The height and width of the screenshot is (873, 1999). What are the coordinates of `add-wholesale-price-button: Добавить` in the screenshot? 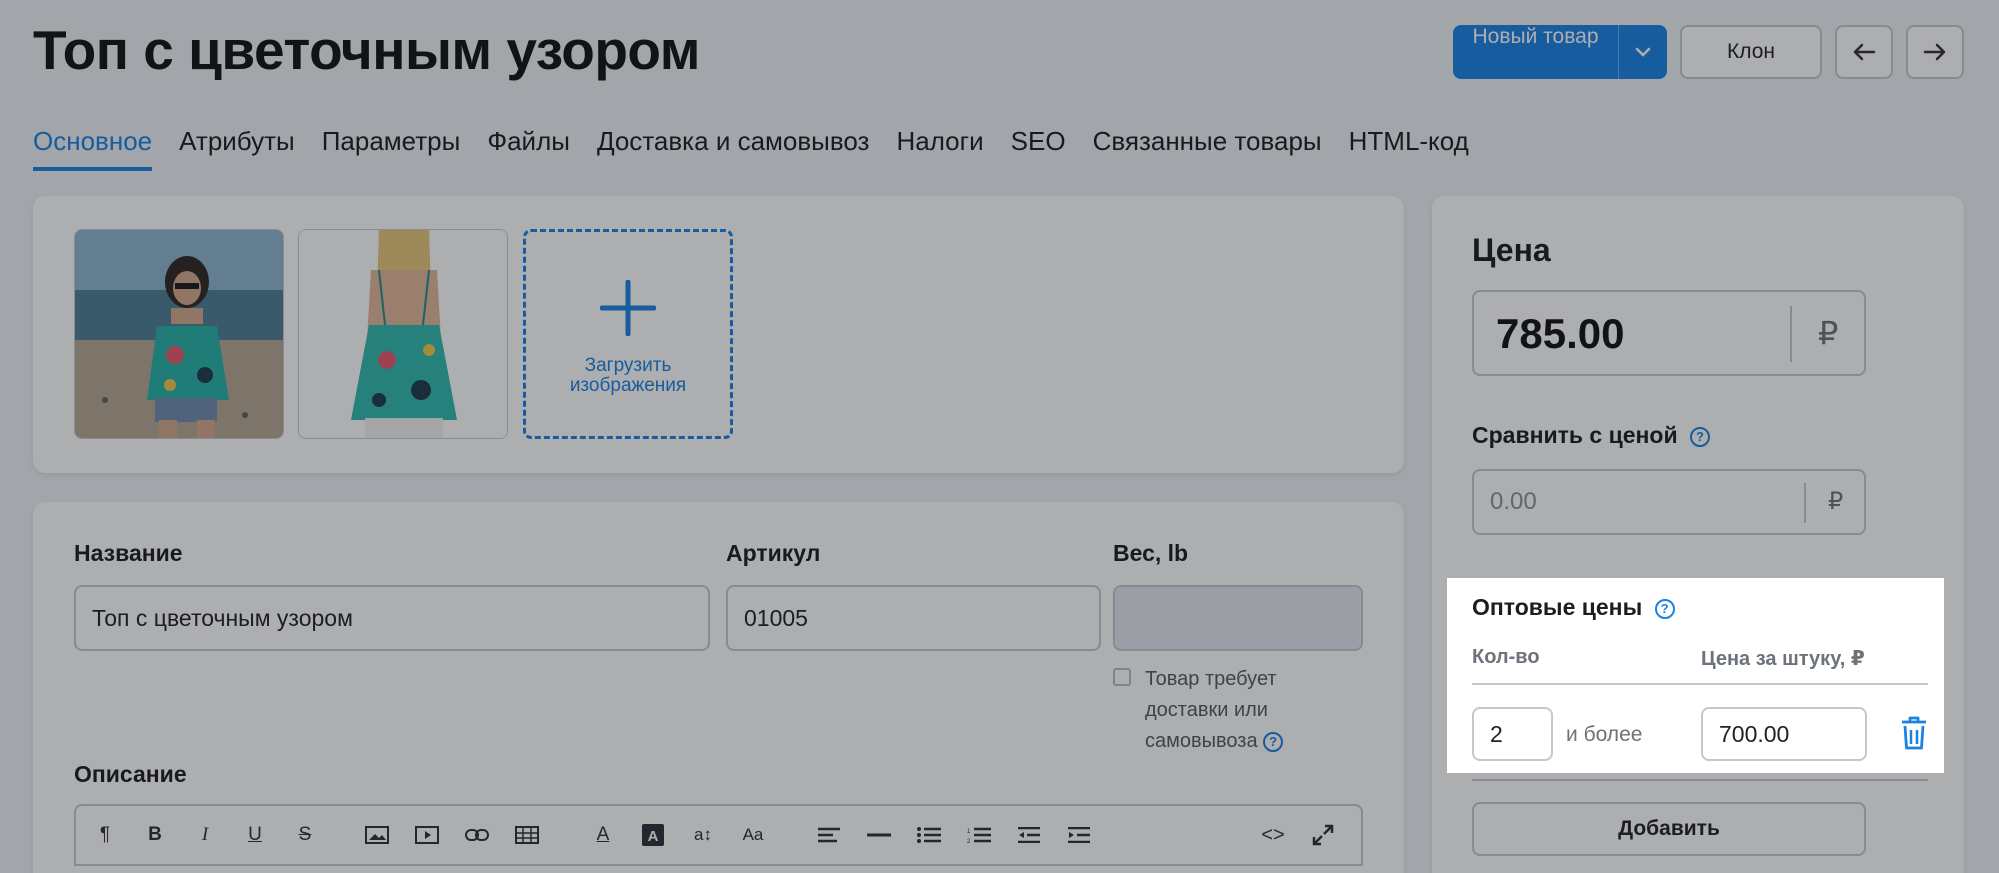 It's located at (1669, 829).